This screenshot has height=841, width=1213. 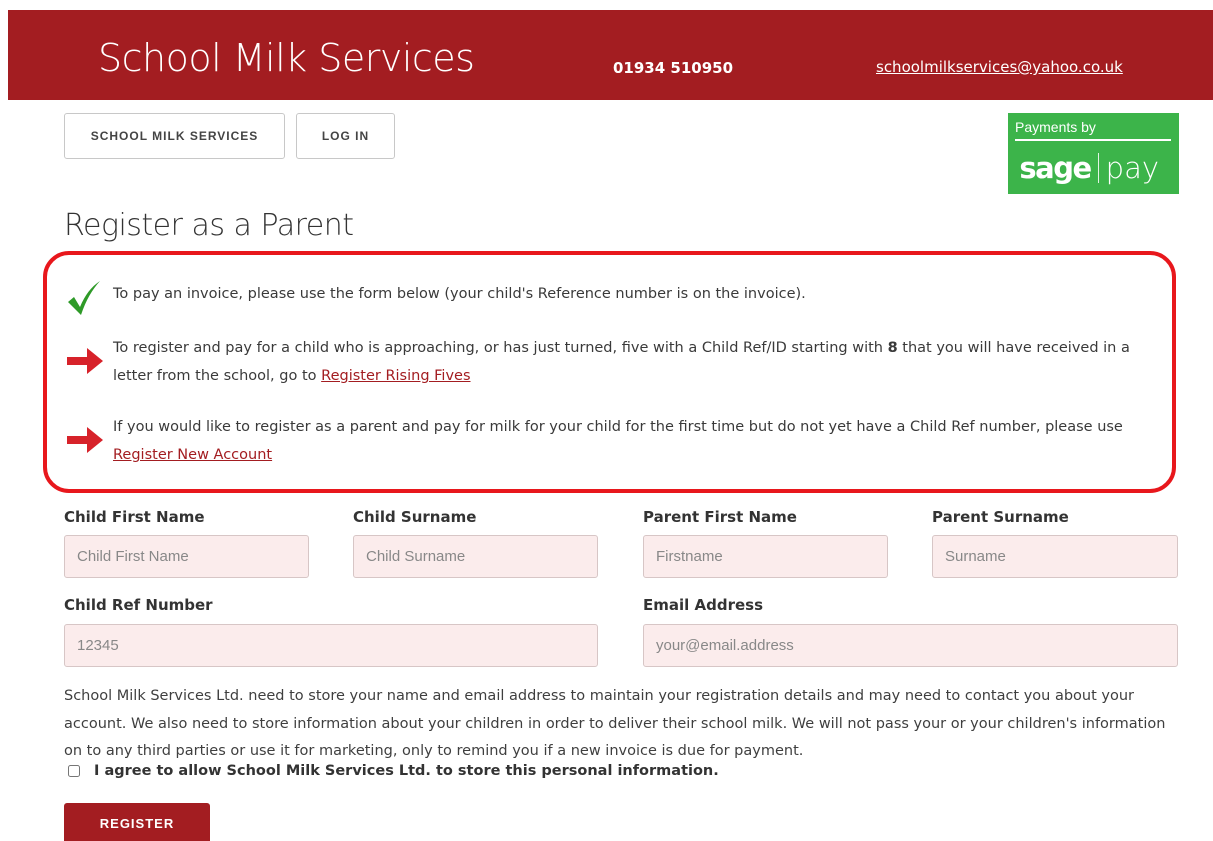 I want to click on sagepay-logo-separator, so click(x=1098, y=168).